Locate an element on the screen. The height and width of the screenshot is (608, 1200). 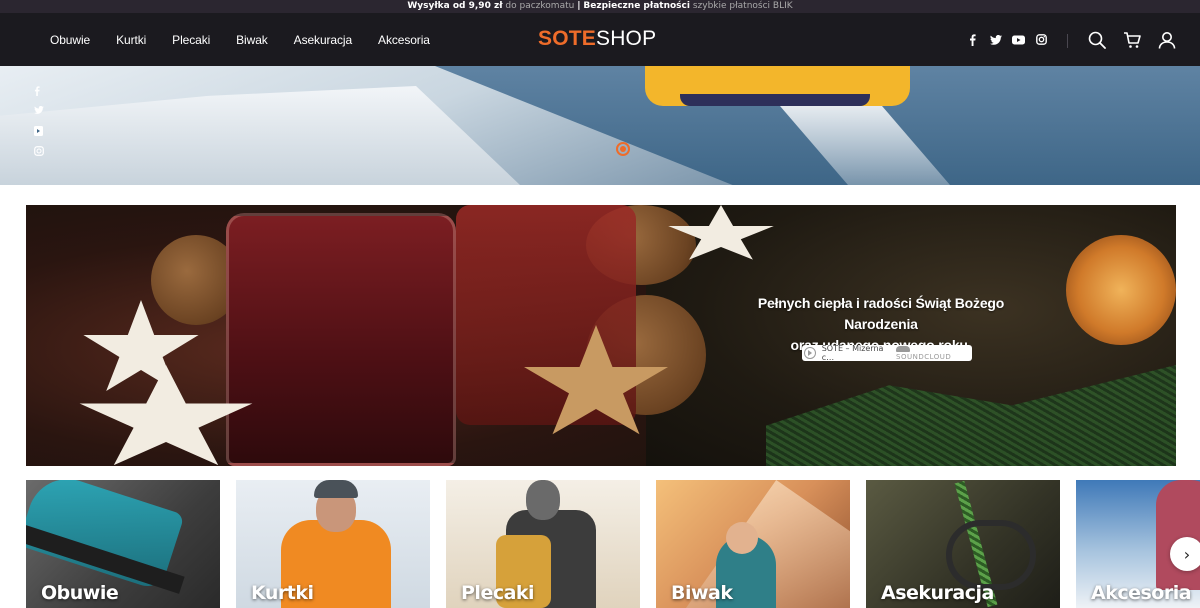
category-image-skier is located at coordinates (1178, 535).